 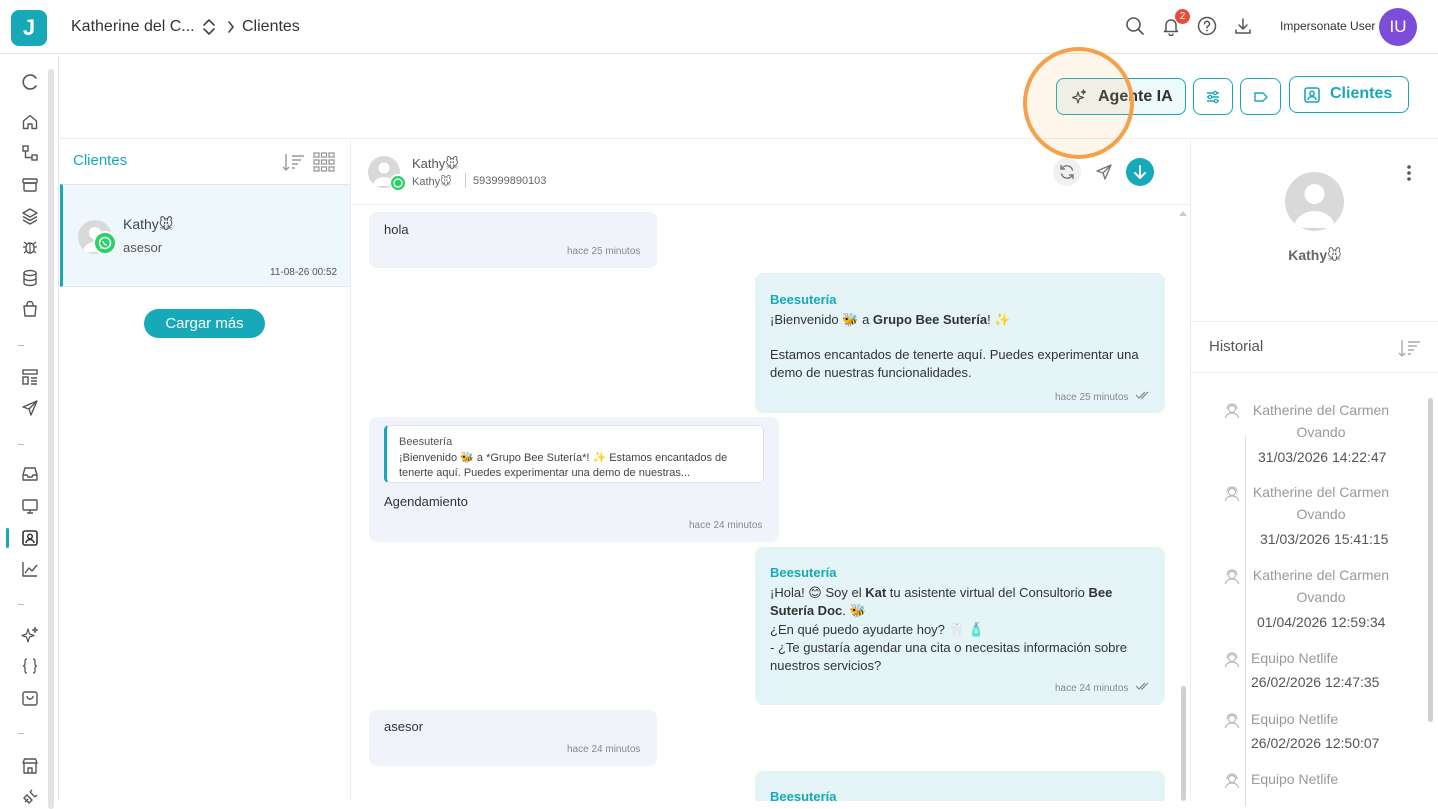 I want to click on notification-badge: 2, so click(x=1182, y=16).